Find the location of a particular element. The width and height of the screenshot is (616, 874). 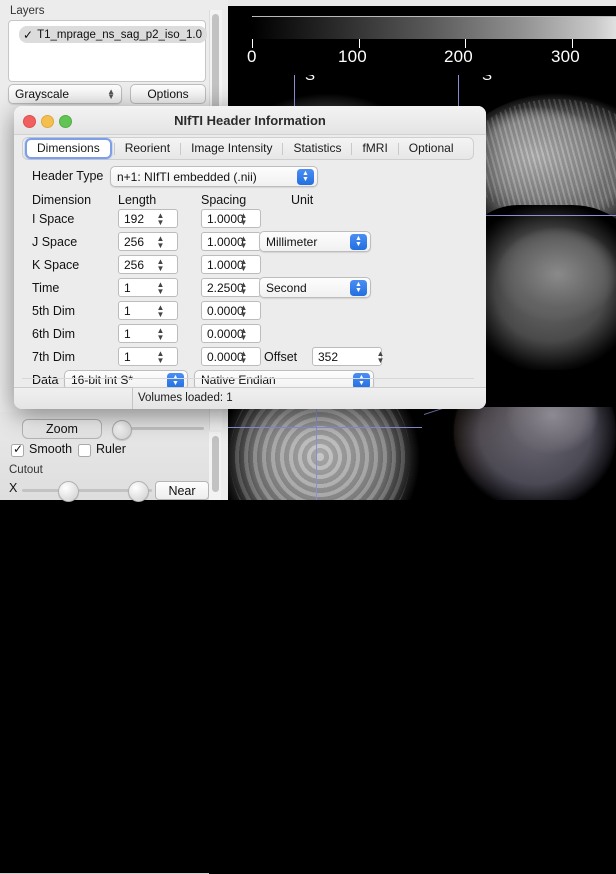

zoom-slider-handle is located at coordinates (122, 430).